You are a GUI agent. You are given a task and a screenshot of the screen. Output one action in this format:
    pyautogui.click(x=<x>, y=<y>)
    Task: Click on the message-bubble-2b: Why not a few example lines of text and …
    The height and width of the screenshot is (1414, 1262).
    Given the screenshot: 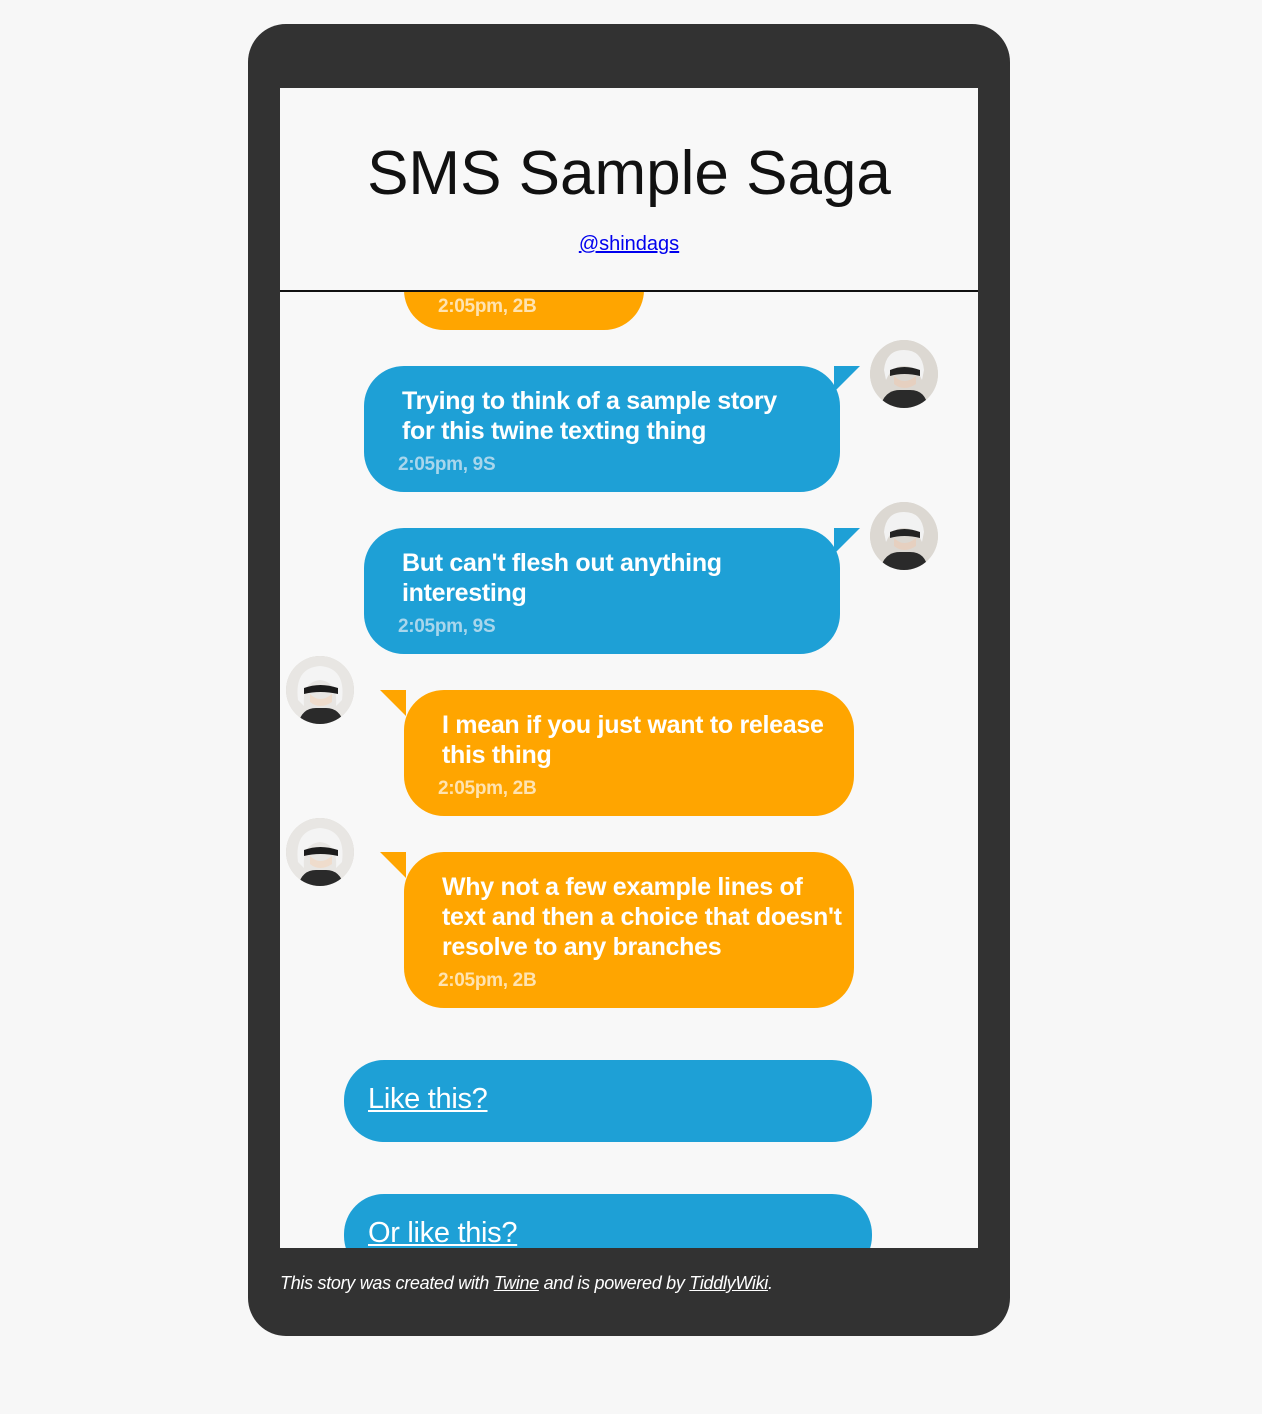 What is the action you would take?
    pyautogui.click(x=629, y=930)
    